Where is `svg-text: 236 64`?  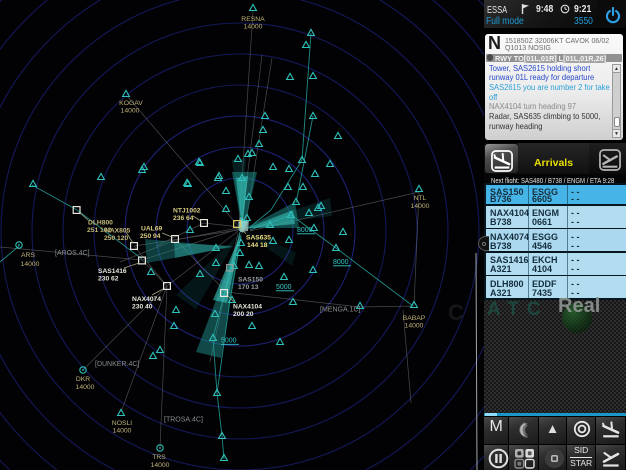
svg-text: 236 64 is located at coordinates (183, 218).